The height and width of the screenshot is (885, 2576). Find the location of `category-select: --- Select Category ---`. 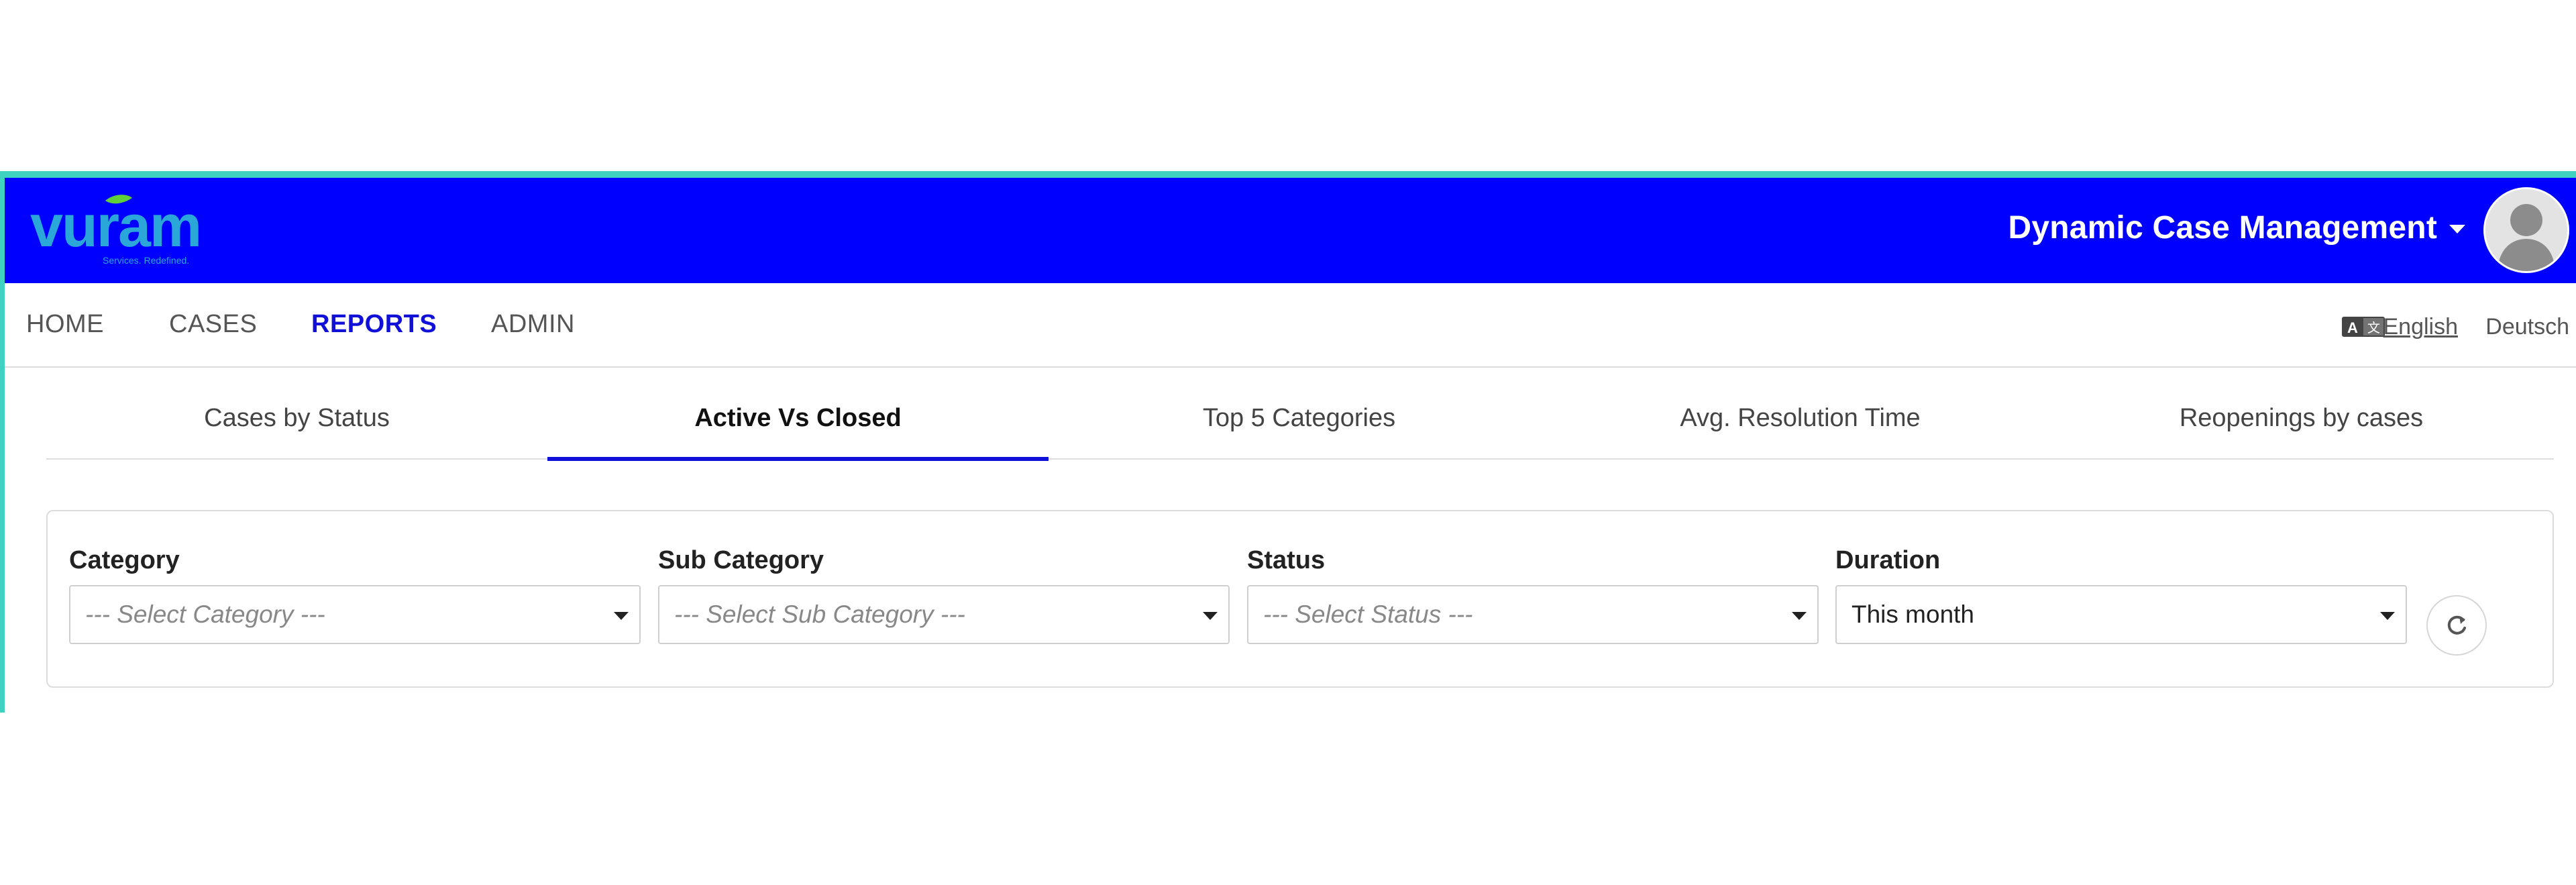

category-select: --- Select Category --- is located at coordinates (355, 614).